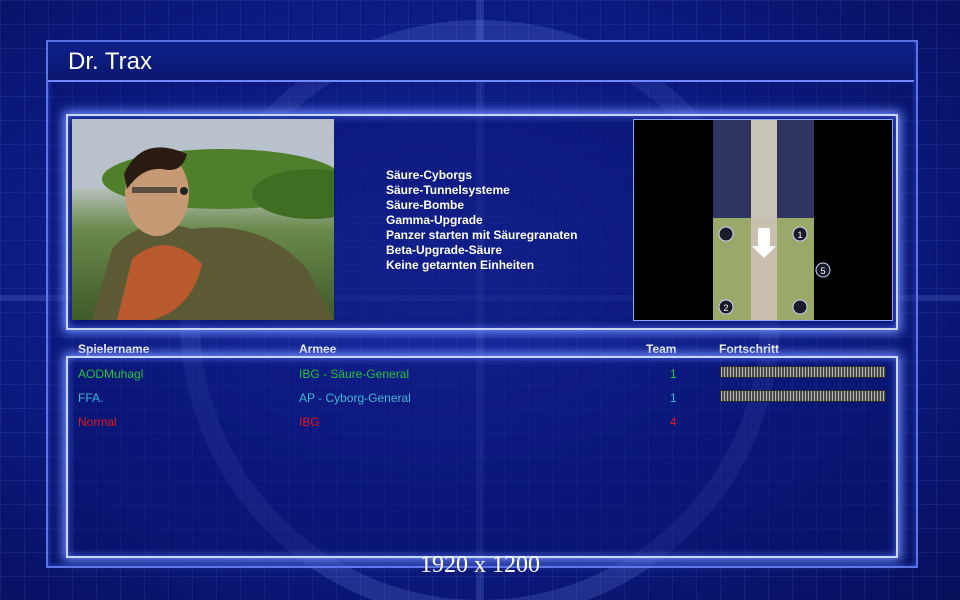 The height and width of the screenshot is (600, 960). What do you see at coordinates (318, 349) in the screenshot?
I see `column-header-army: Armee` at bounding box center [318, 349].